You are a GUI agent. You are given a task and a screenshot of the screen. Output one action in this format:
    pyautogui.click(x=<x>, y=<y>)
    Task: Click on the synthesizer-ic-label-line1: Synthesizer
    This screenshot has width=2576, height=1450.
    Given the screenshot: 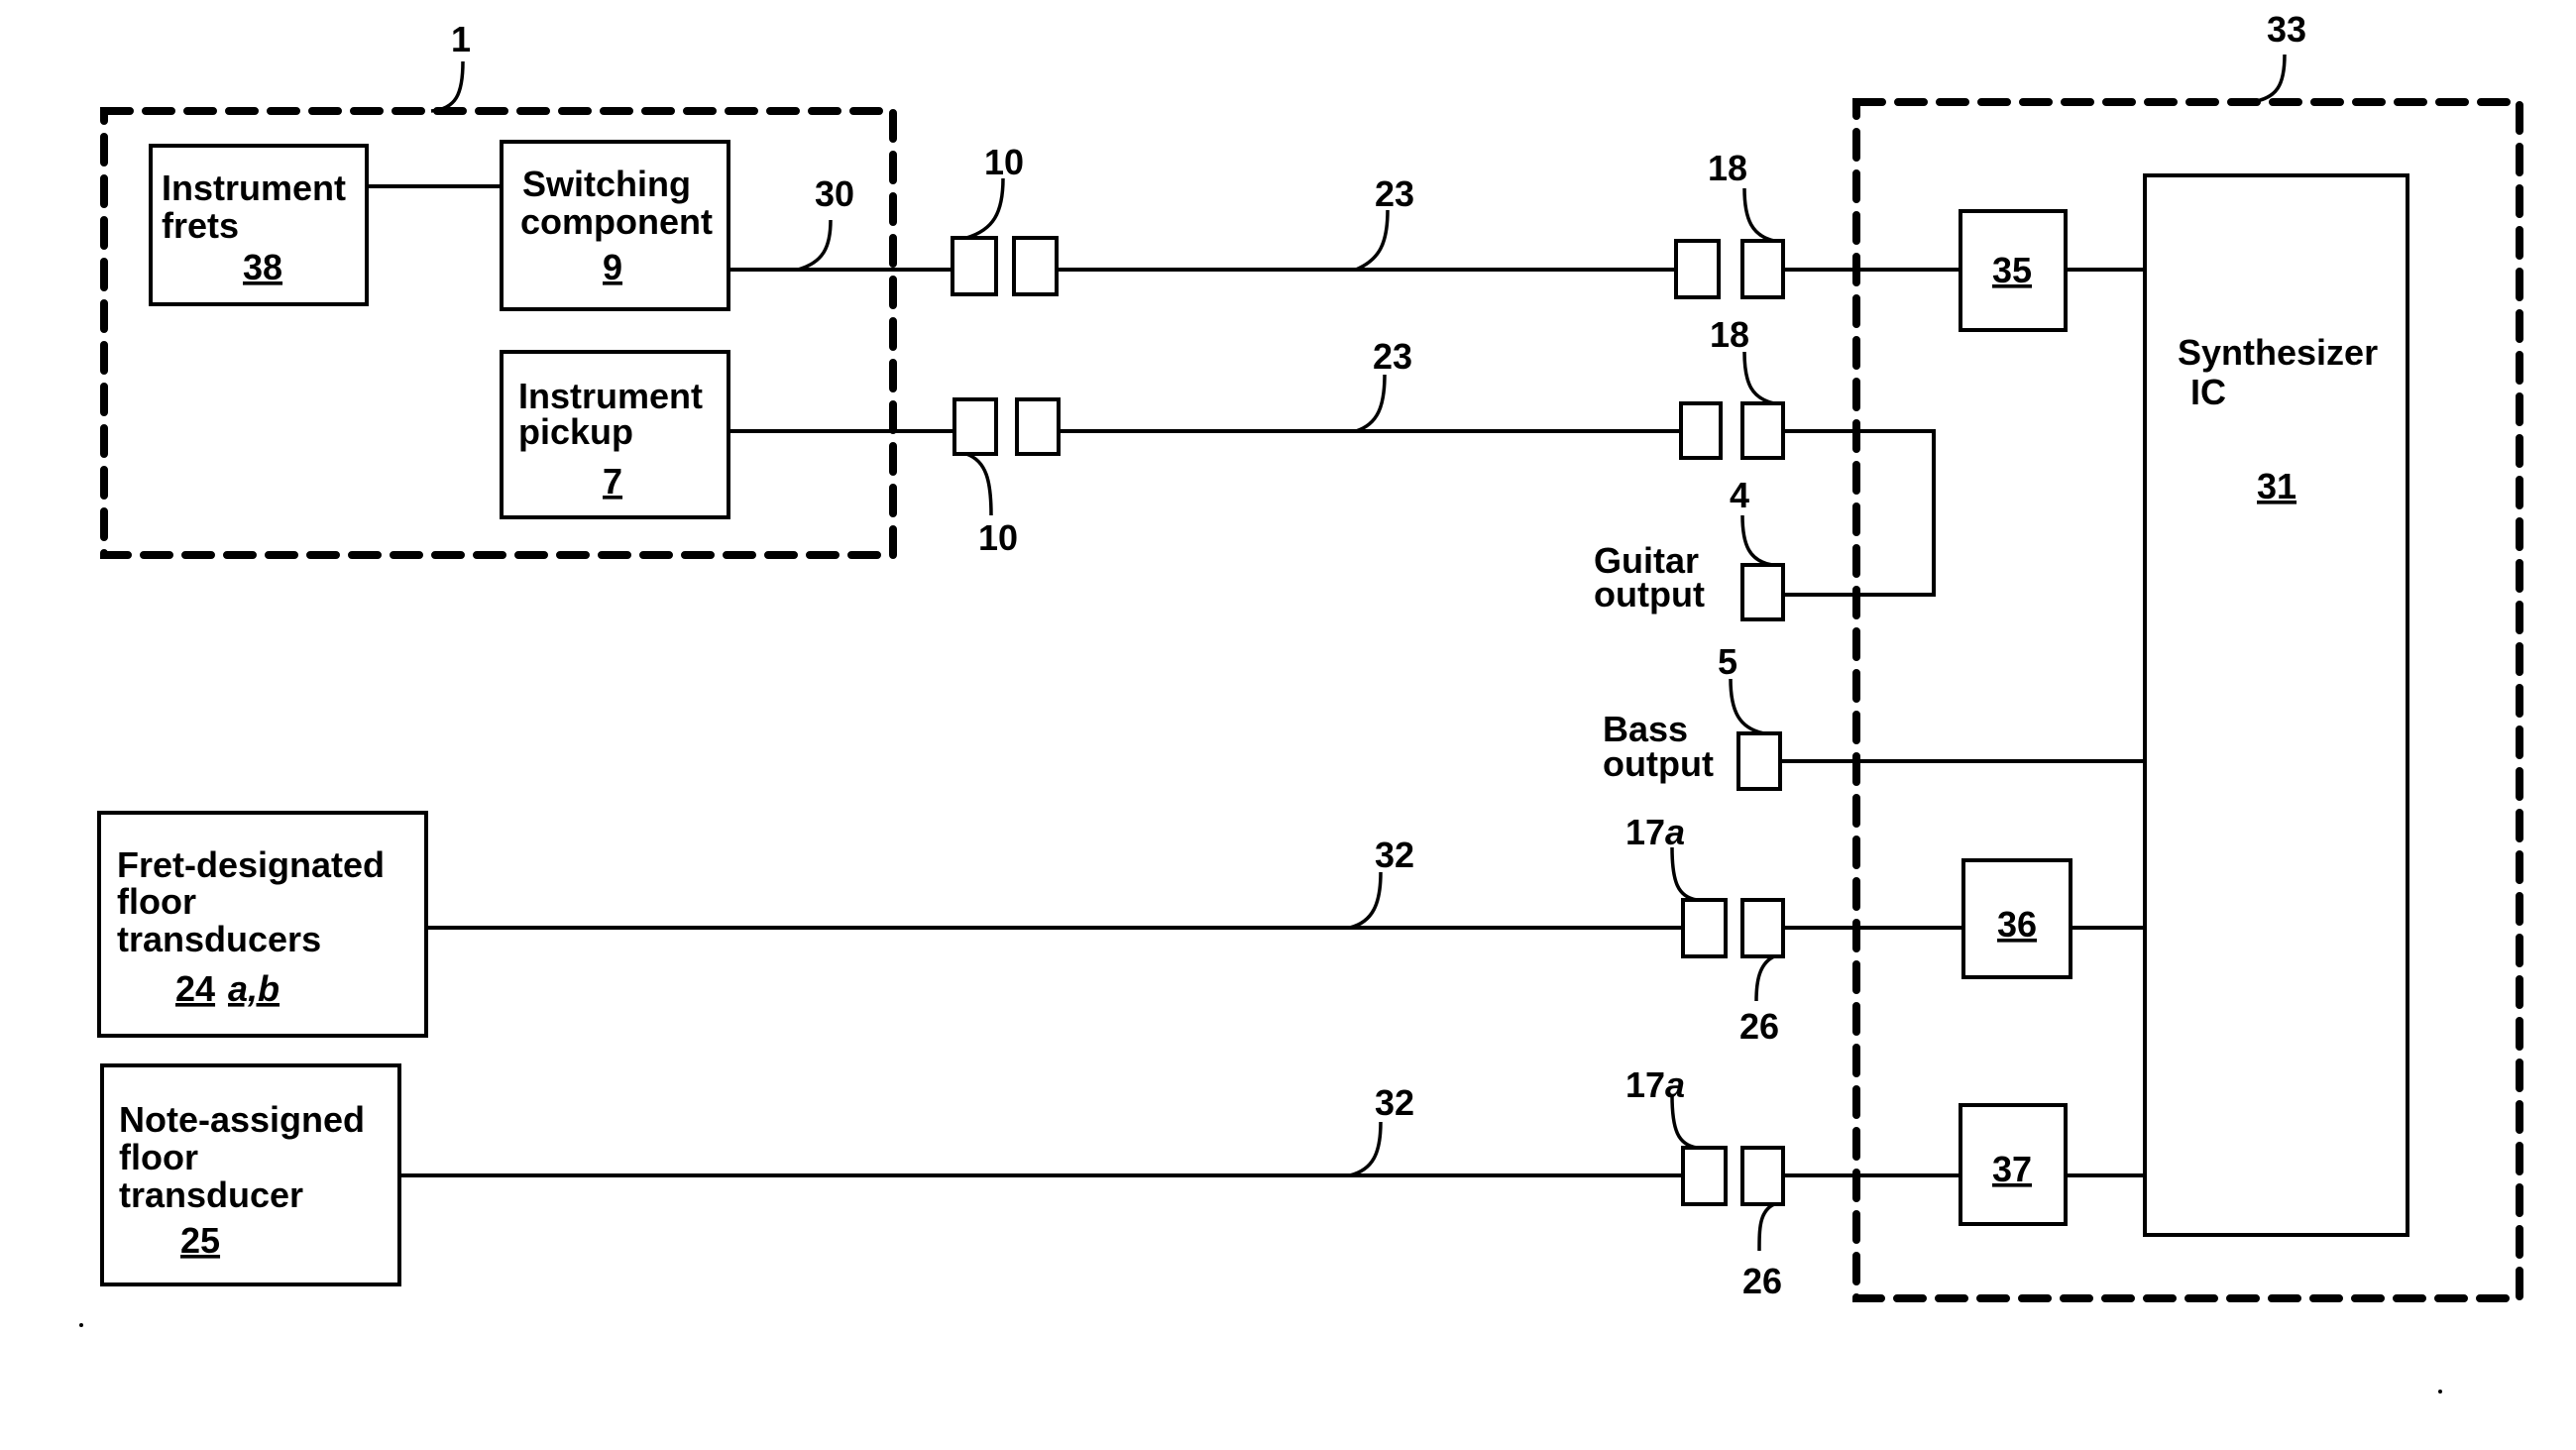 What is the action you would take?
    pyautogui.click(x=2278, y=353)
    